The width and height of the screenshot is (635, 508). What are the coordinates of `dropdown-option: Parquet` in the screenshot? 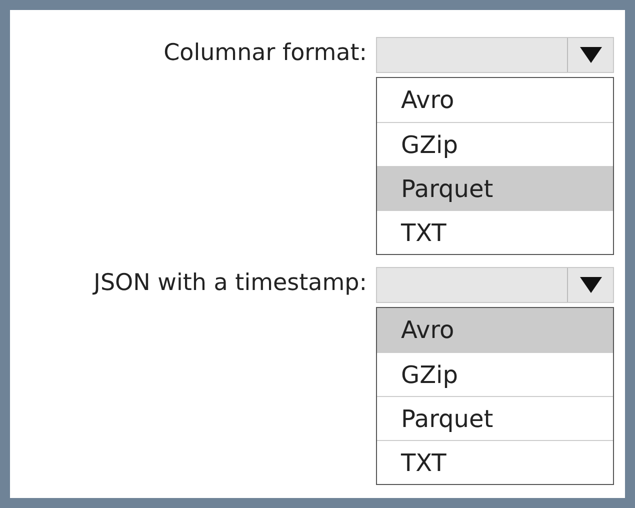 It's located at (495, 188).